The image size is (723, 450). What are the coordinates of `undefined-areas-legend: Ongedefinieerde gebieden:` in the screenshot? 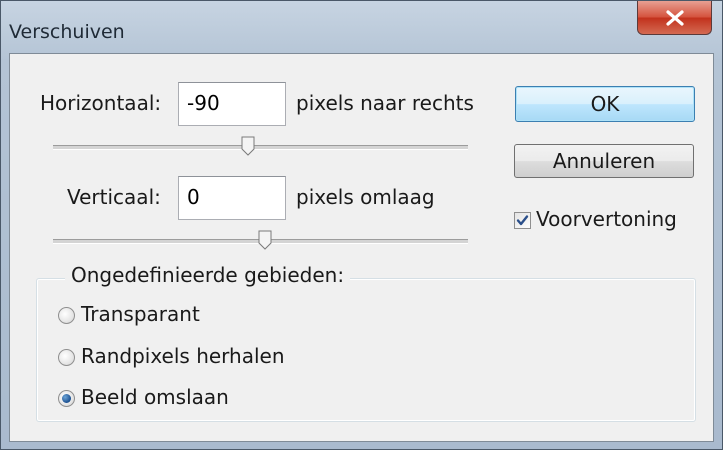 It's located at (208, 275).